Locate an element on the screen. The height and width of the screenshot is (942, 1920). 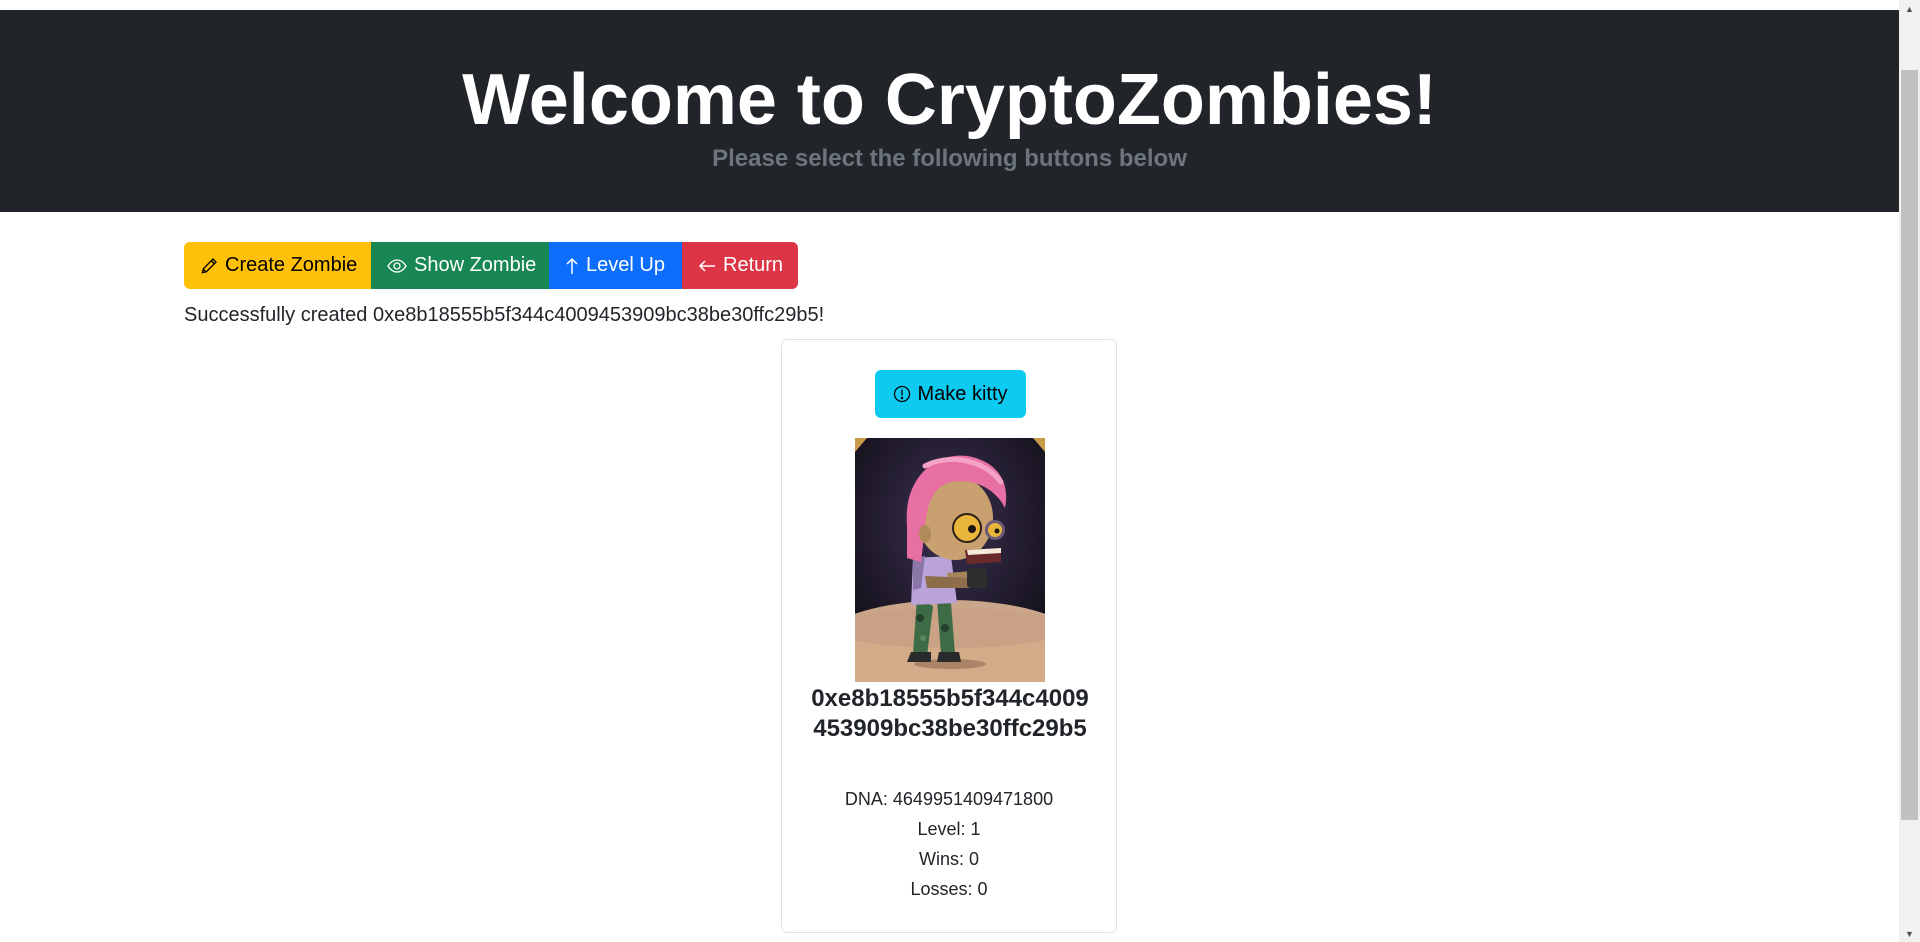
show-zombie-button: Show Zombie is located at coordinates (460, 265).